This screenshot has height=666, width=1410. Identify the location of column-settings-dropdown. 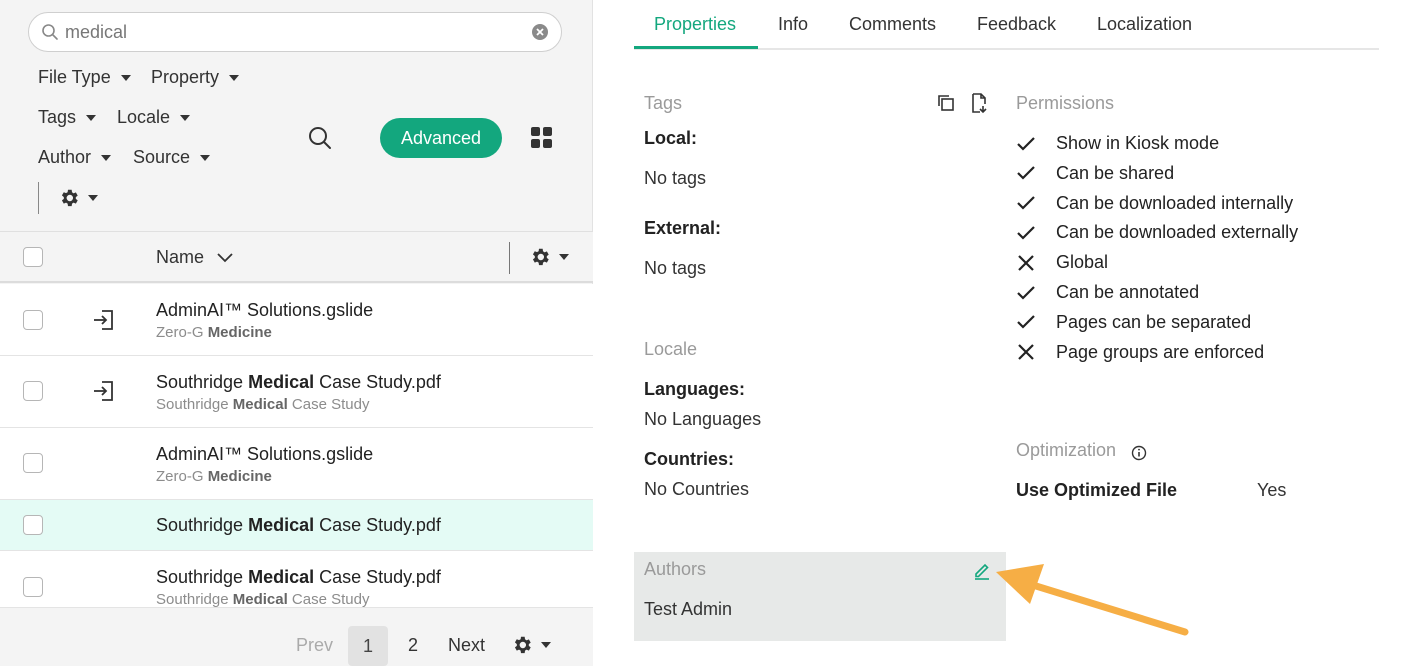
(549, 257).